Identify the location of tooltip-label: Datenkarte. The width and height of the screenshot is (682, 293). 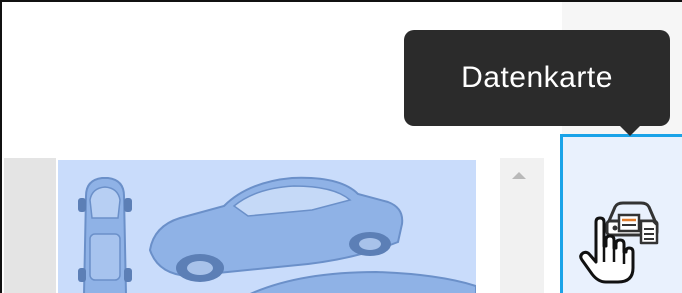
(537, 77).